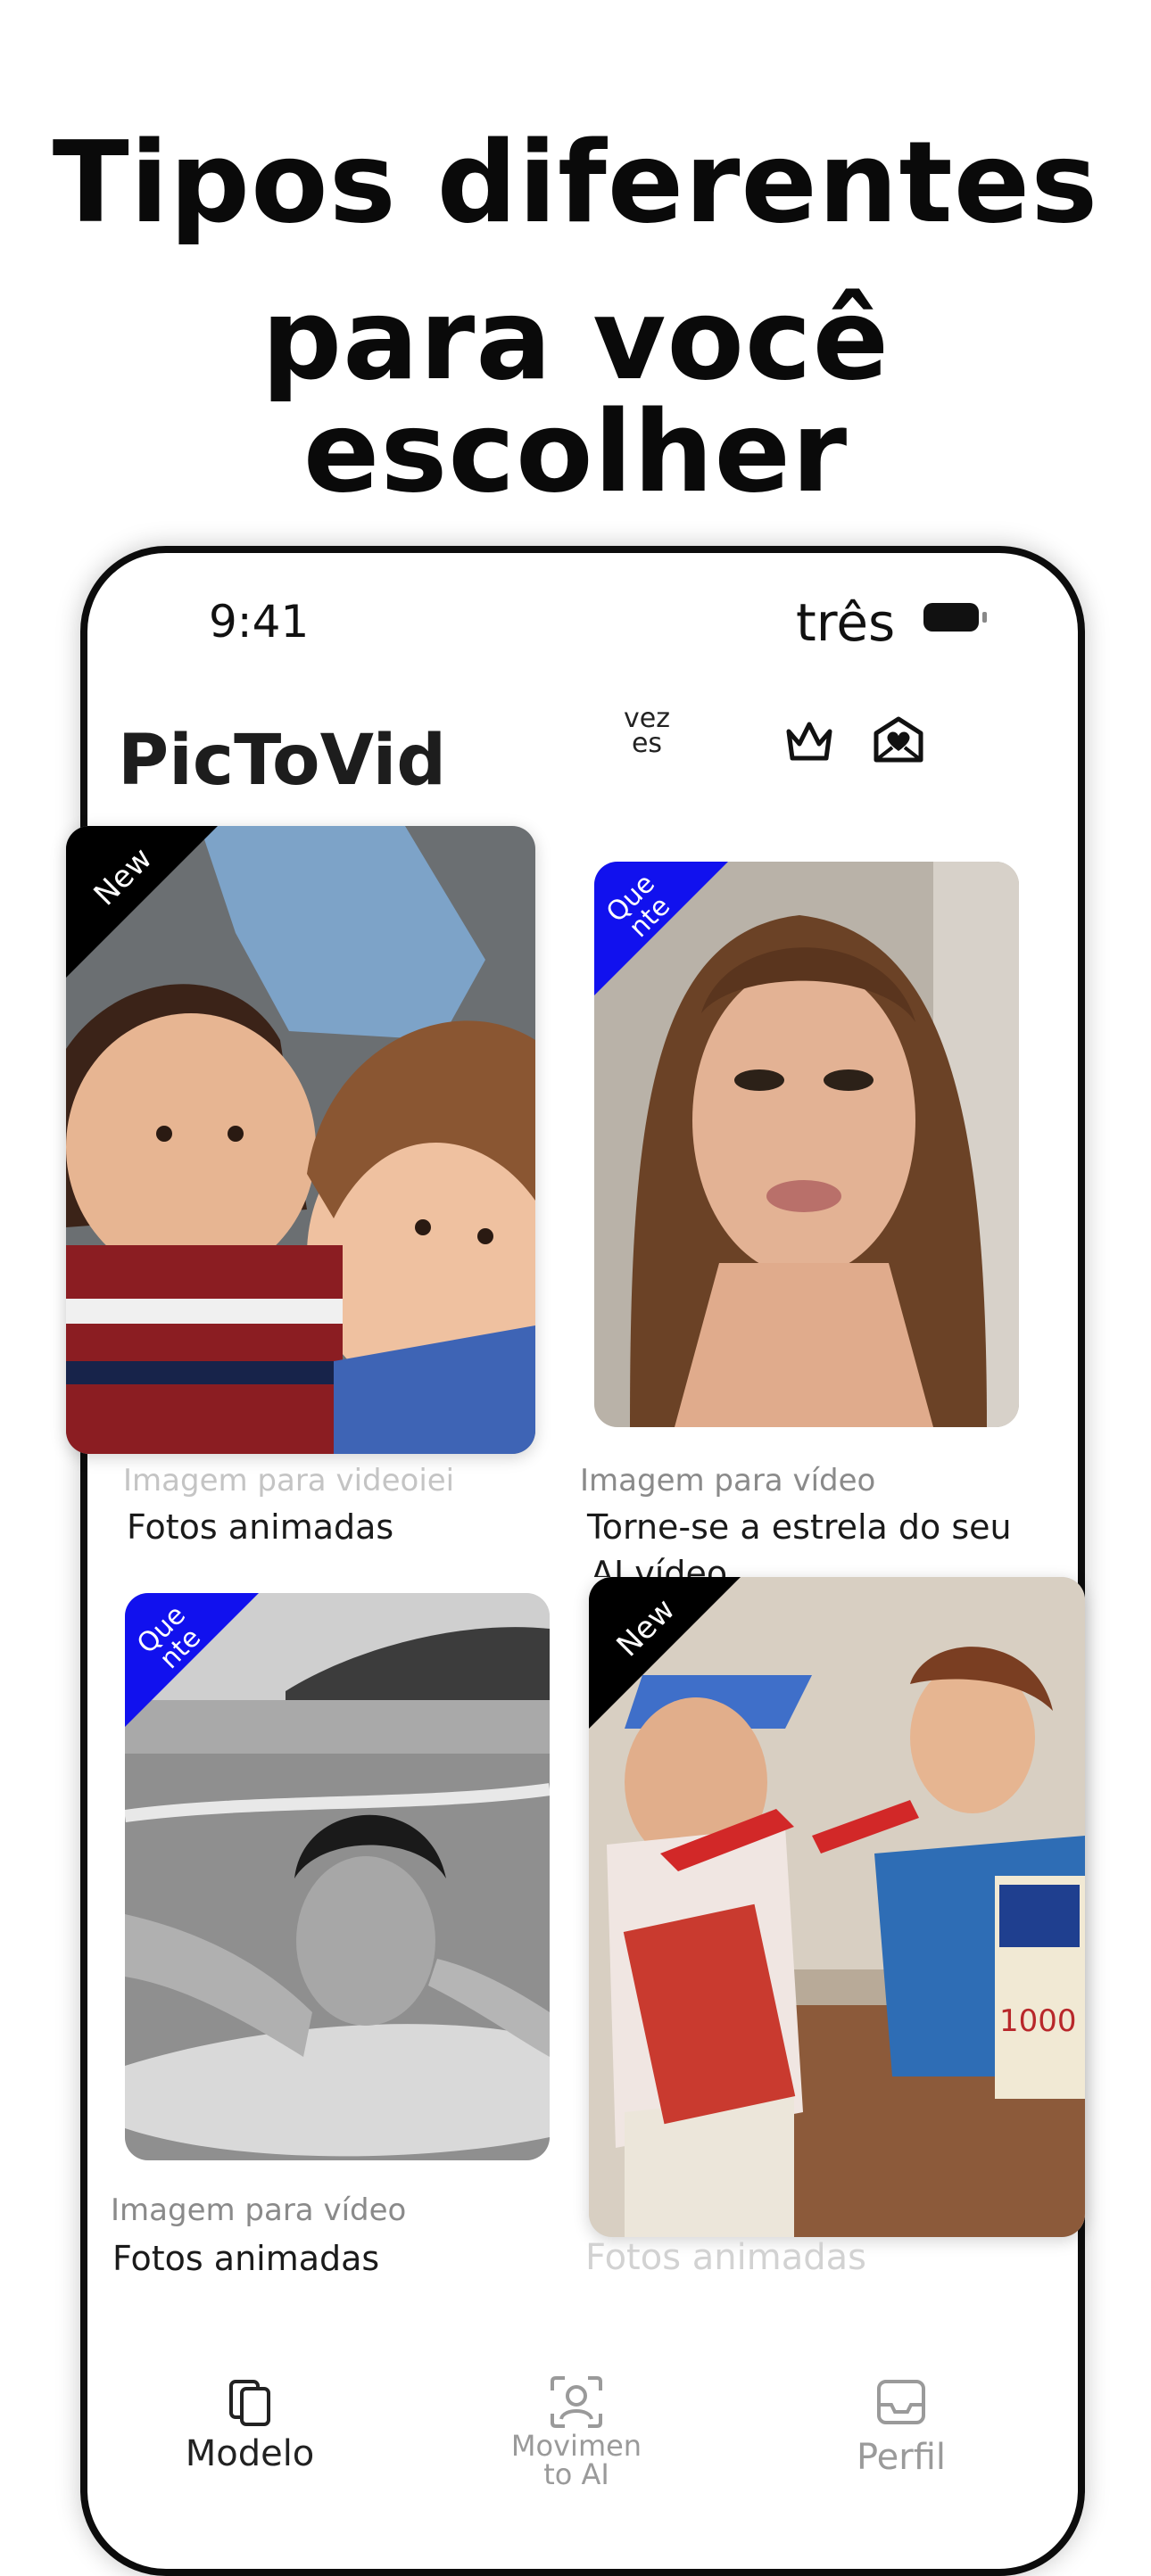 This screenshot has width=1151, height=2576. What do you see at coordinates (576, 2460) in the screenshot?
I see `nav-label-movimento-ai: Movimen to AI` at bounding box center [576, 2460].